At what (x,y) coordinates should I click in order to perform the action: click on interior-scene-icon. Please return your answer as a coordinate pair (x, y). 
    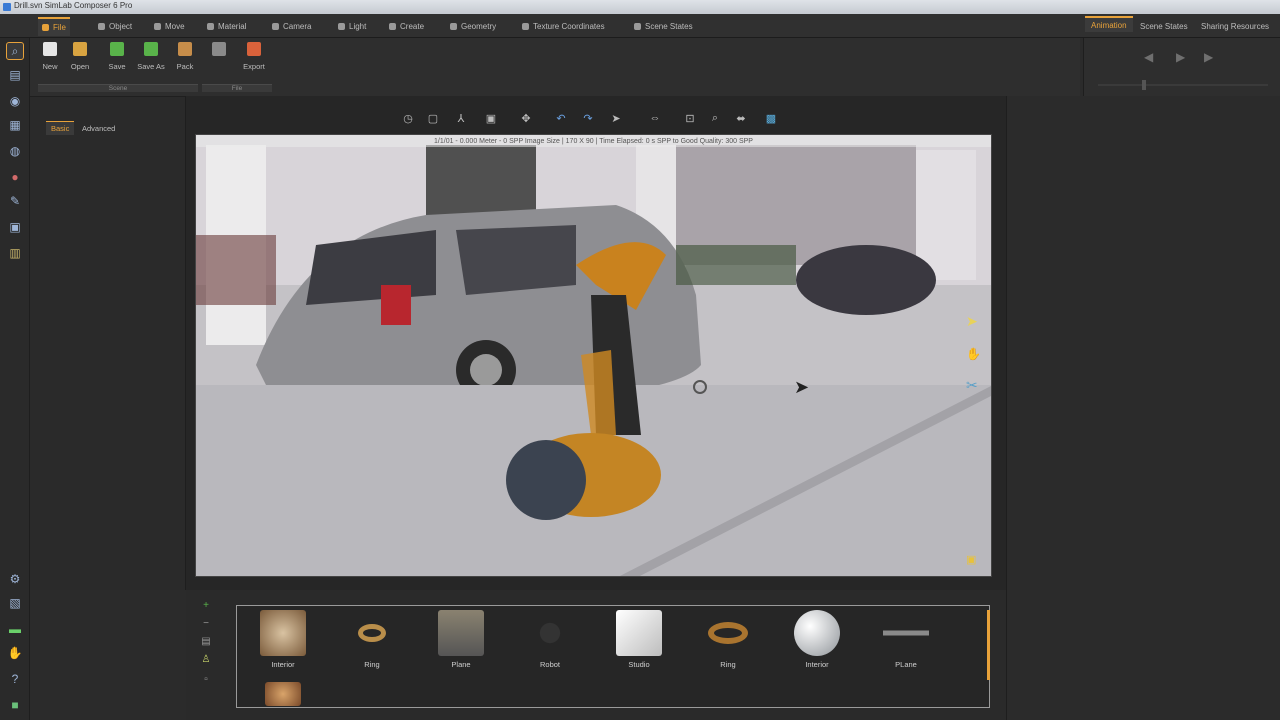
    Looking at the image, I should click on (283, 633).